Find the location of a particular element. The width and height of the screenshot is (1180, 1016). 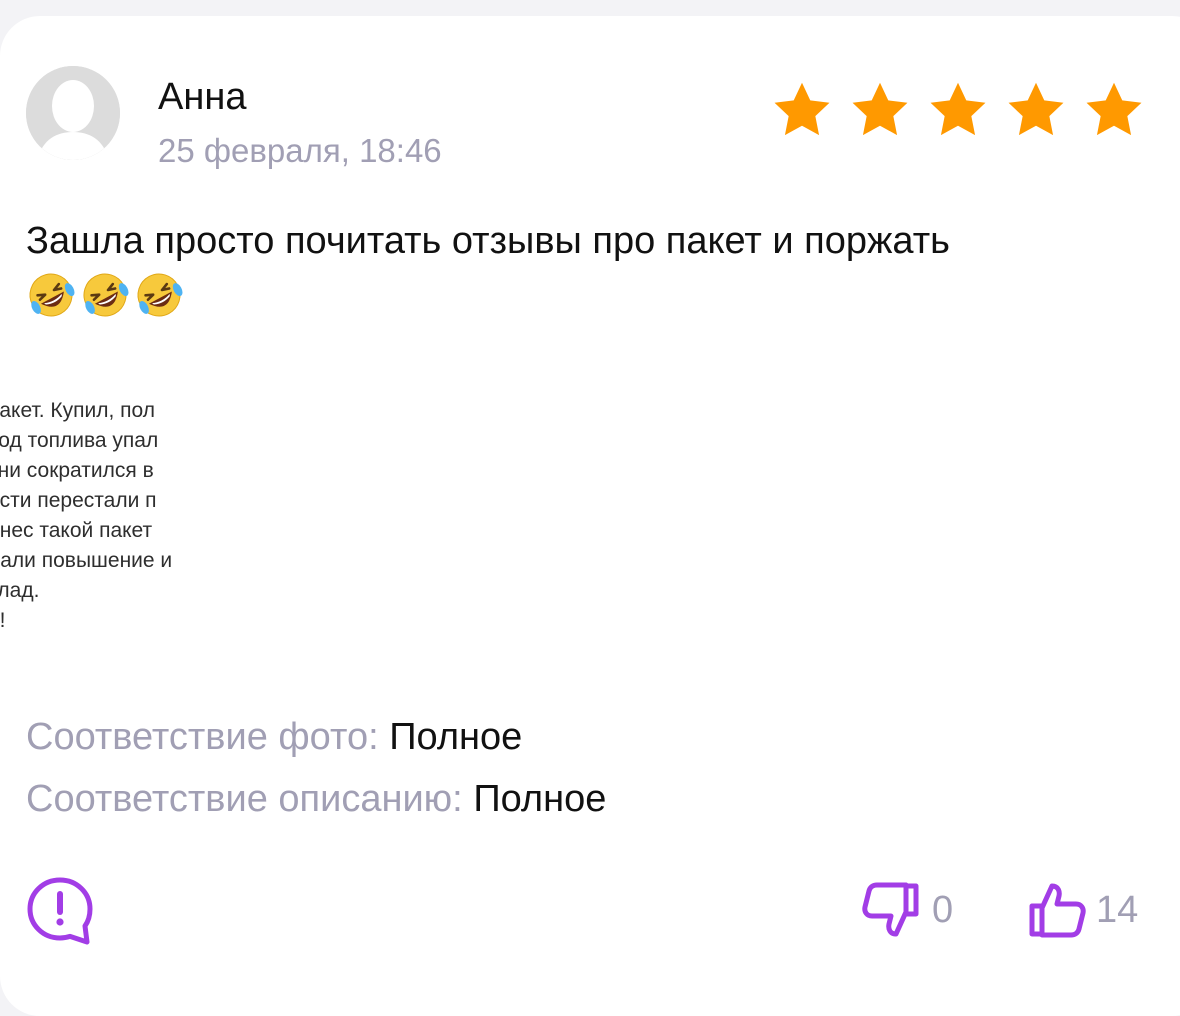

dislike-button: 0 is located at coordinates (906, 910).